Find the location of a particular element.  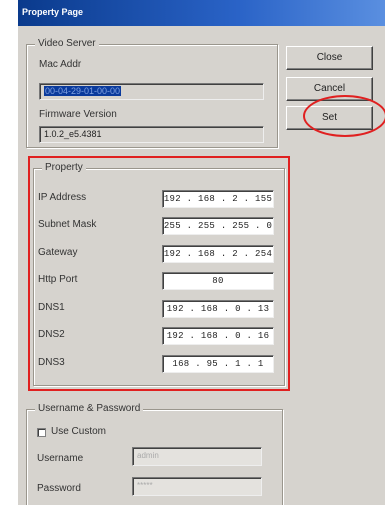

use-custom-label: Use Custom is located at coordinates (78, 431).